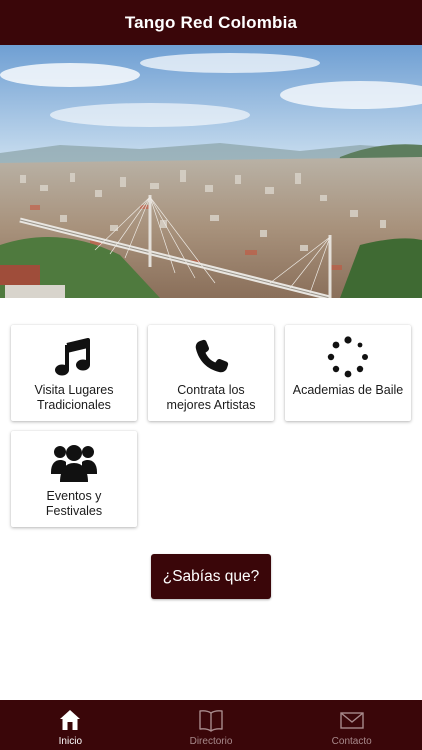 Image resolution: width=422 pixels, height=750 pixels. Describe the element at coordinates (352, 720) in the screenshot. I see `envelope-icon` at that location.